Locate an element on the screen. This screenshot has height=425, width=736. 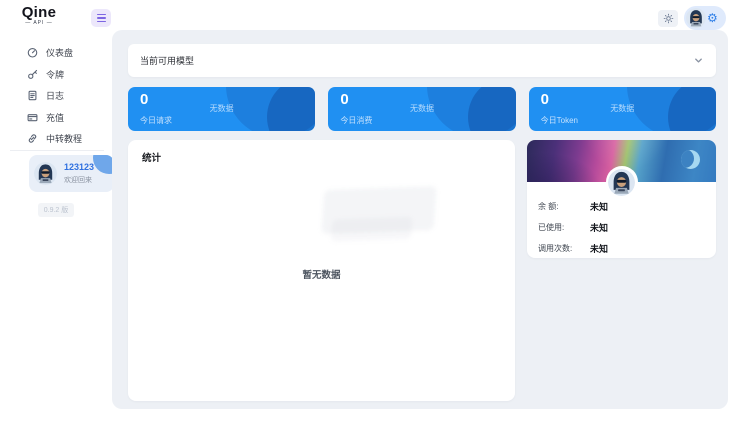
no-data-text: 暂无数据 is located at coordinates (321, 275).